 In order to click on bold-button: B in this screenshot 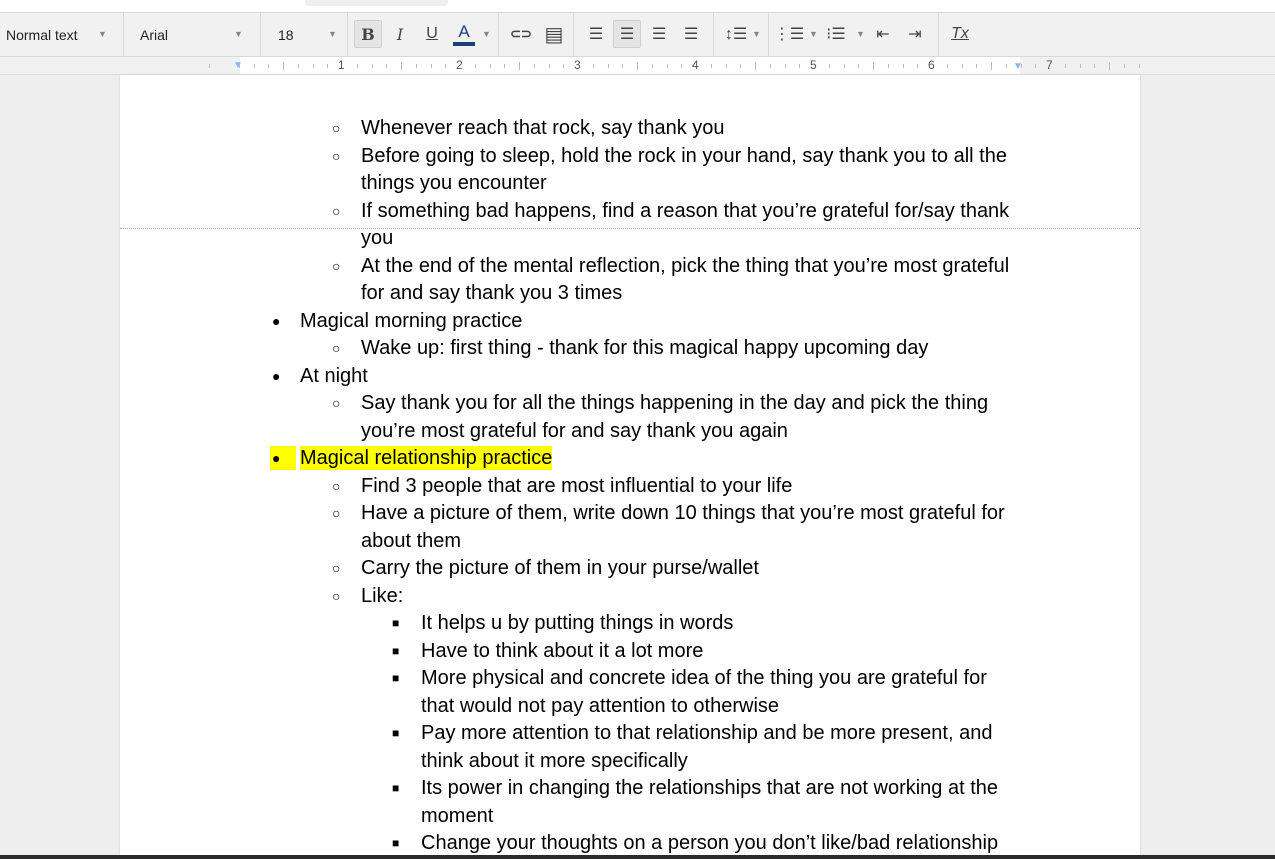, I will do `click(368, 34)`.